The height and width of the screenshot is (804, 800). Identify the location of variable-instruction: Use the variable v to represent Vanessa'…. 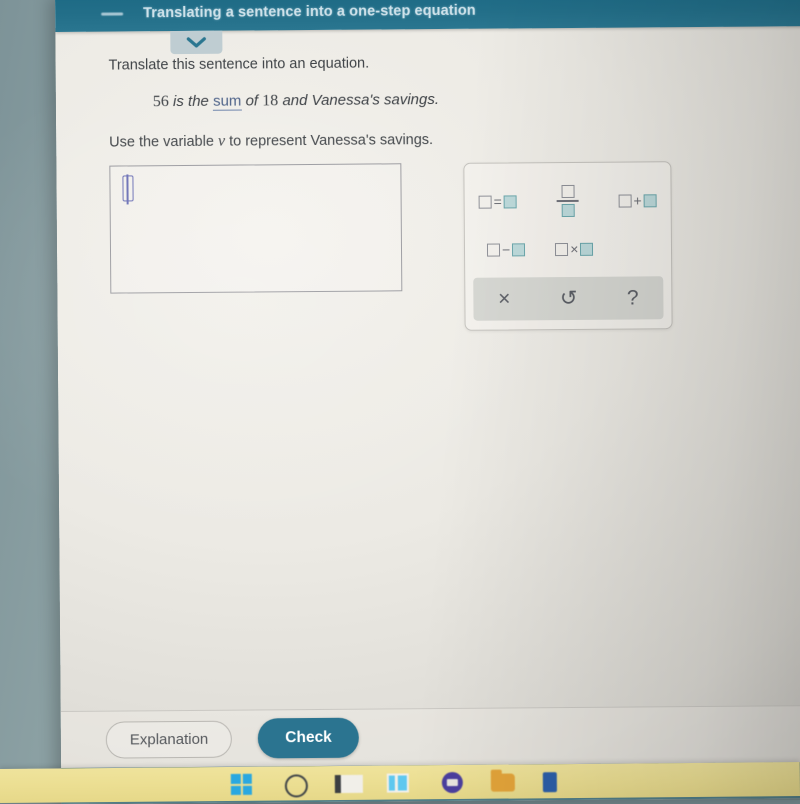
(438, 139).